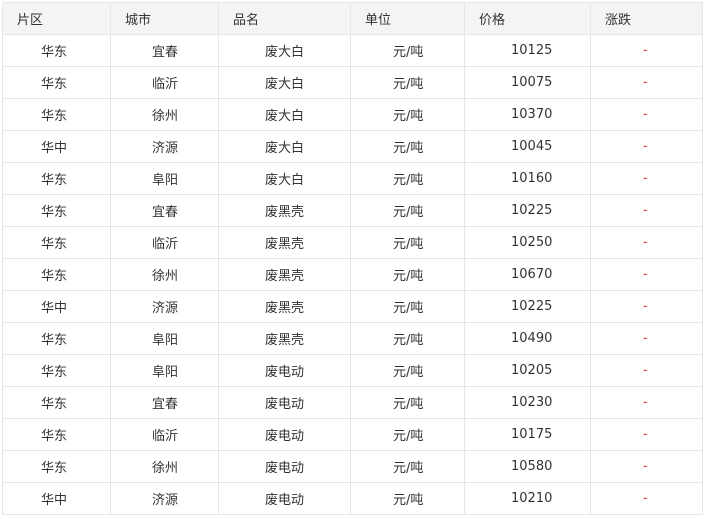 This screenshot has width=706, height=519. I want to click on table-row: 华东 临沂 废电动 元/吨 10175-, so click(352, 434).